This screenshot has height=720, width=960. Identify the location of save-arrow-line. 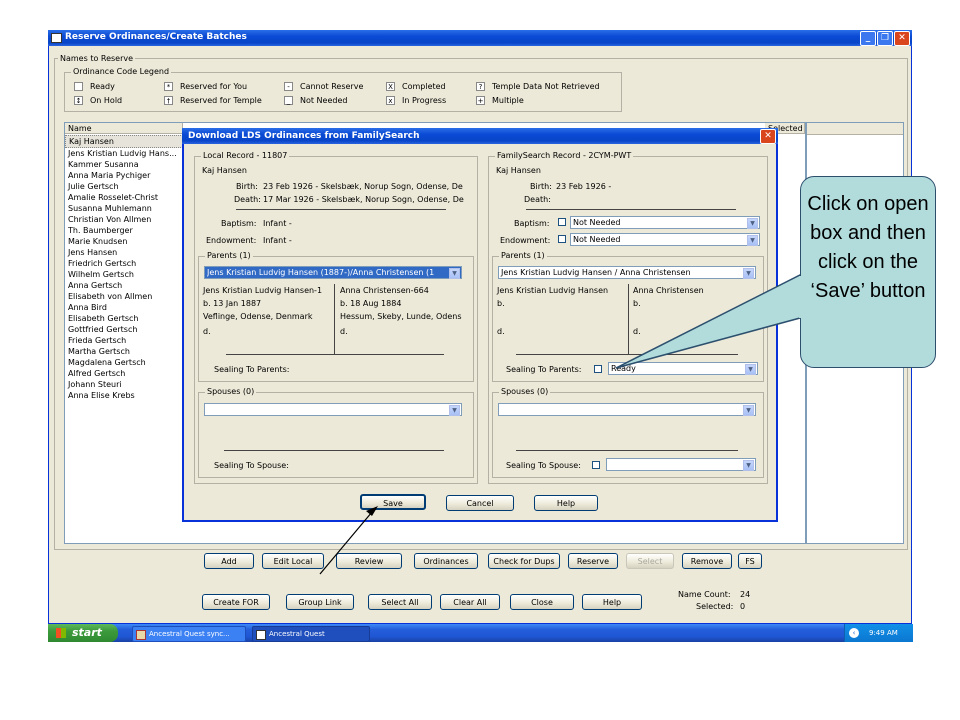
(346, 543).